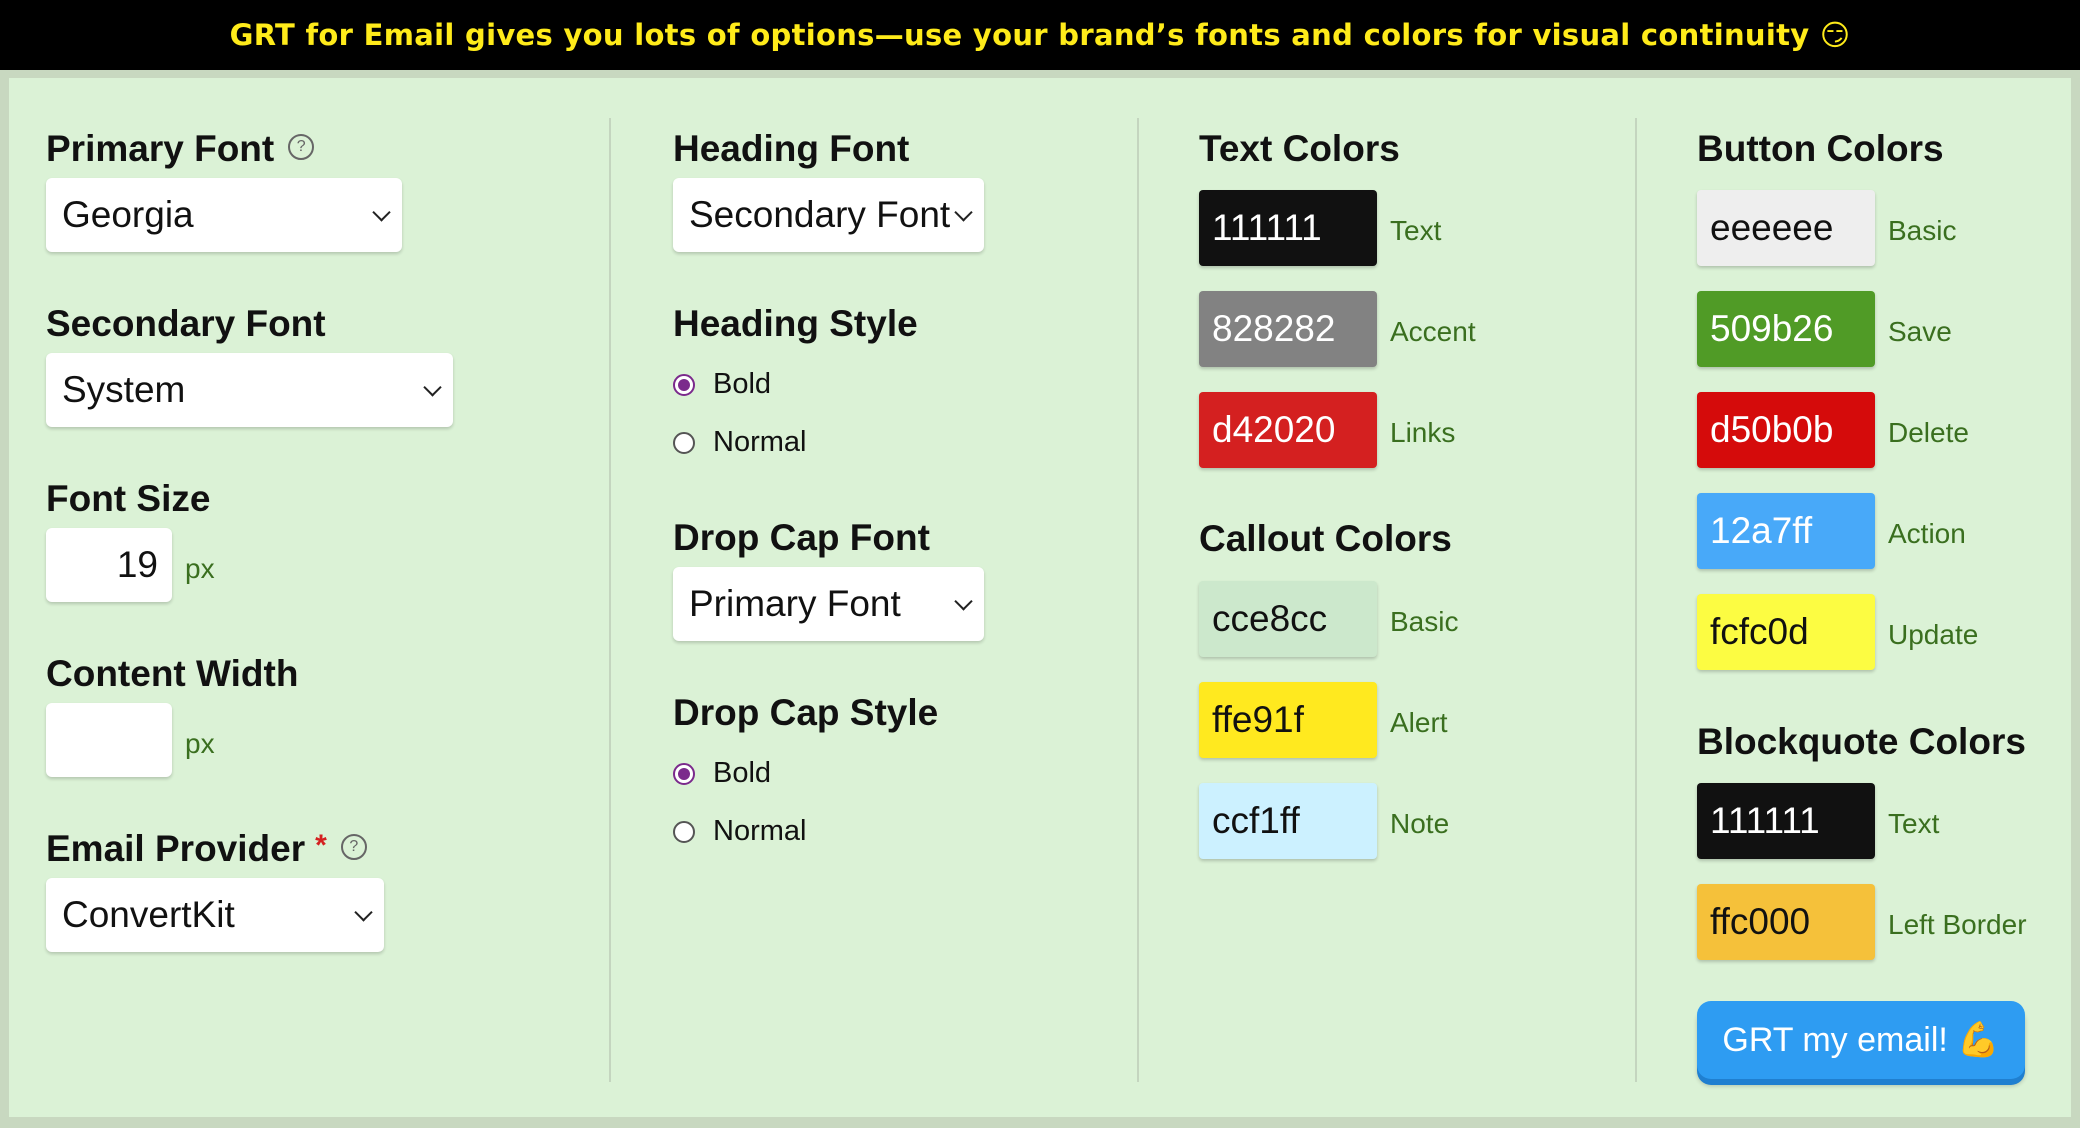 The height and width of the screenshot is (1128, 2080). What do you see at coordinates (722, 384) in the screenshot?
I see `heading-style-bold: Bold` at bounding box center [722, 384].